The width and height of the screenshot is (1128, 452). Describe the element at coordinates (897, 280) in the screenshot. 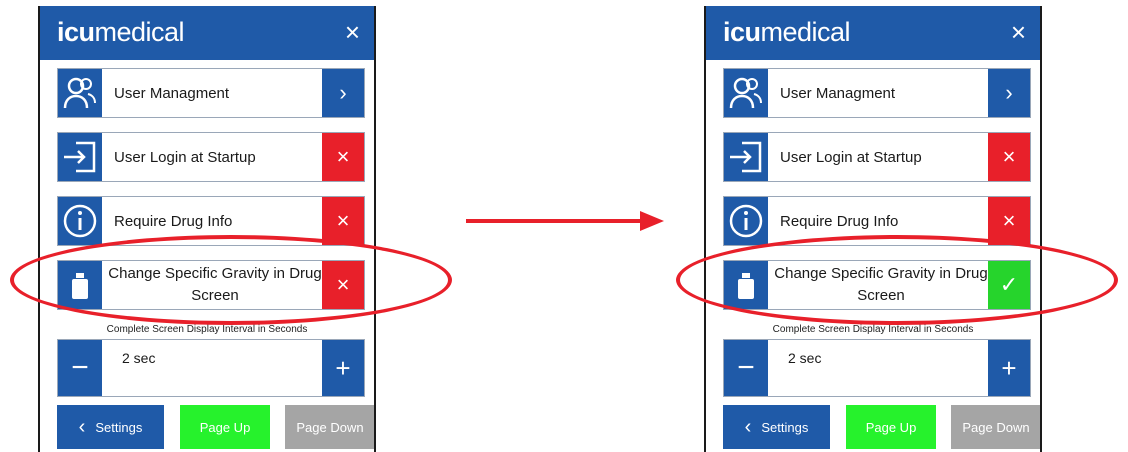

I see `highlight-ellipse-after` at that location.